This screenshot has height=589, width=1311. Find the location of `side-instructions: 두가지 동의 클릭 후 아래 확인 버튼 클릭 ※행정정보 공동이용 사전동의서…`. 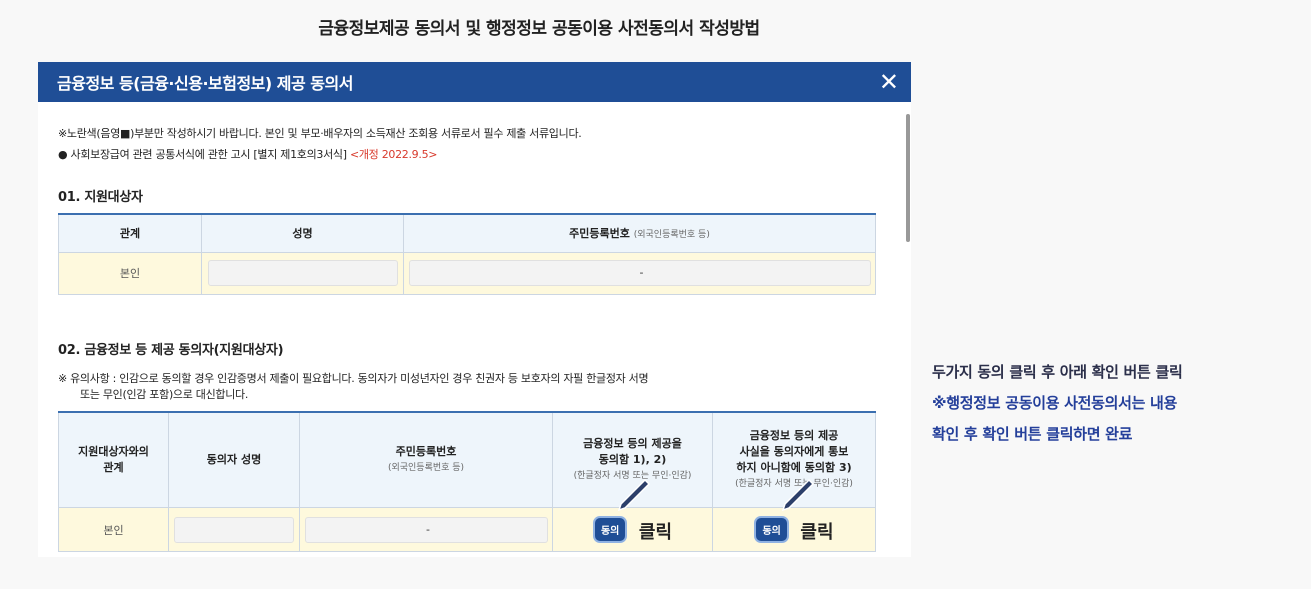

side-instructions: 두가지 동의 클릭 후 아래 확인 버튼 클릭 ※행정정보 공동이용 사전동의서… is located at coordinates (1057, 403).